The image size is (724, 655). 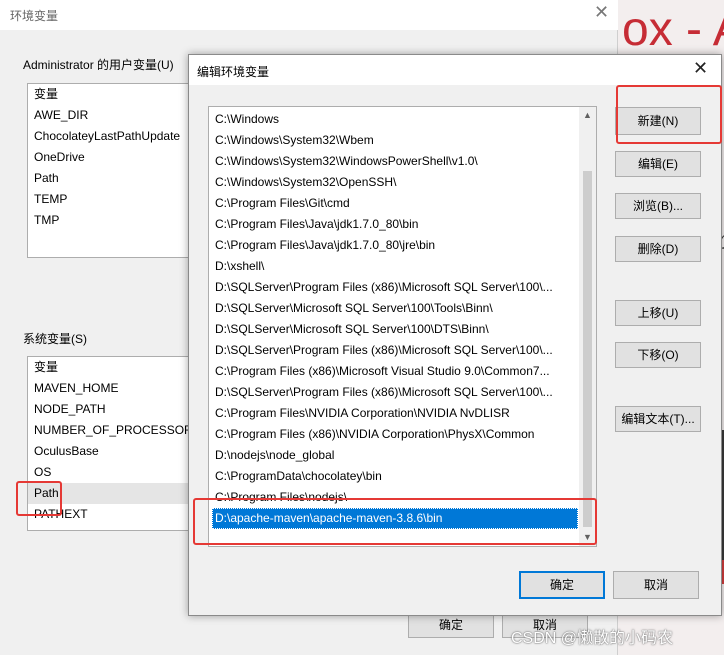 What do you see at coordinates (233, 72) in the screenshot?
I see `dialog-title: 编辑环境变量` at bounding box center [233, 72].